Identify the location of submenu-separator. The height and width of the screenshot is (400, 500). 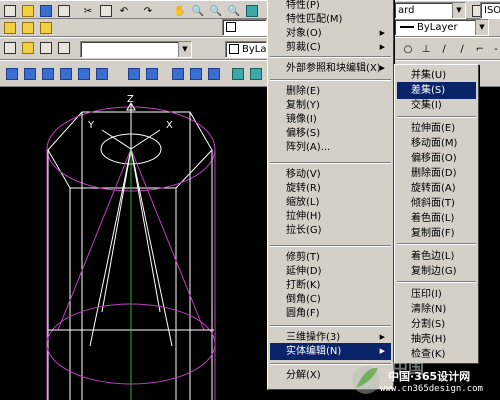
(436, 282).